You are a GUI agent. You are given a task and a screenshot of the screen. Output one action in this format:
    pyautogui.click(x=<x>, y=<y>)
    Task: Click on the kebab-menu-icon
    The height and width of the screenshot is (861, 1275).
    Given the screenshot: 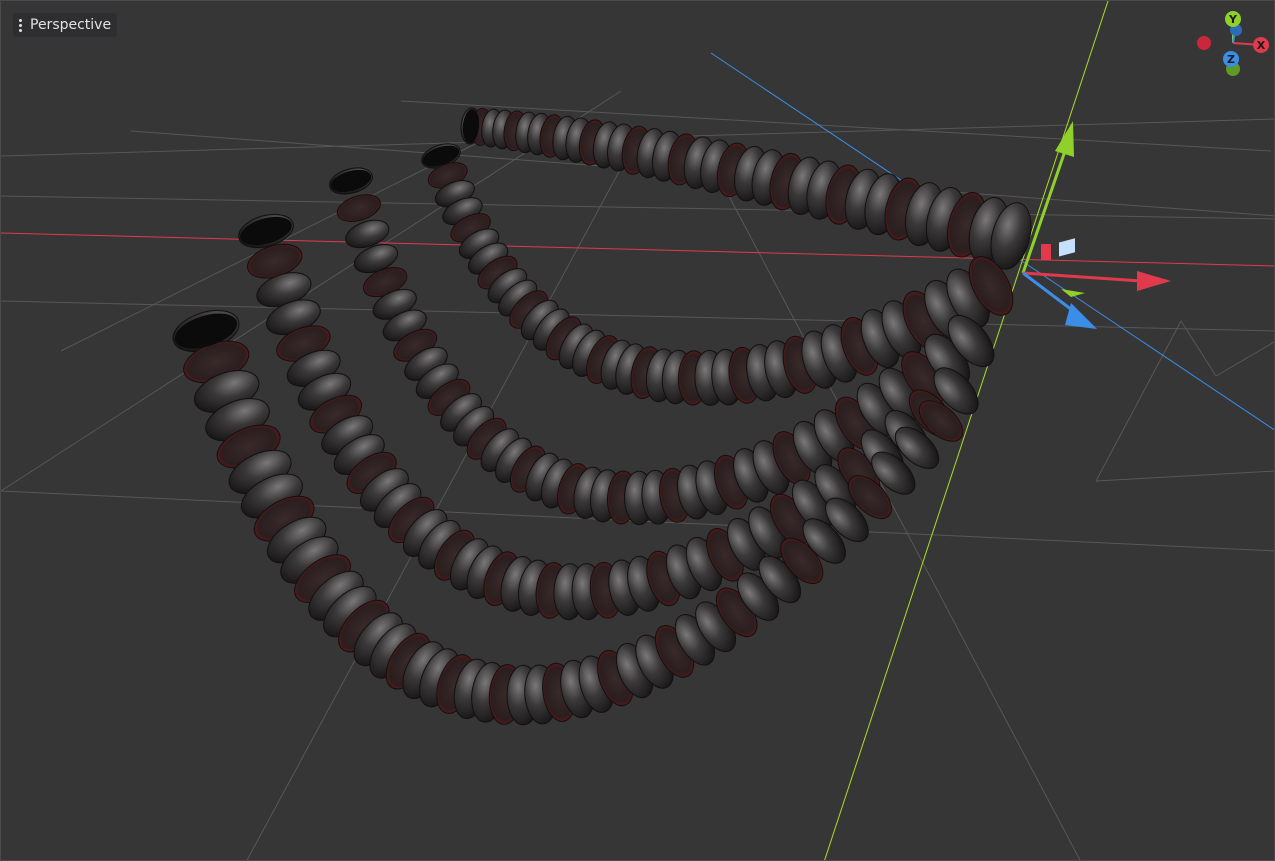 What is the action you would take?
    pyautogui.click(x=20, y=25)
    